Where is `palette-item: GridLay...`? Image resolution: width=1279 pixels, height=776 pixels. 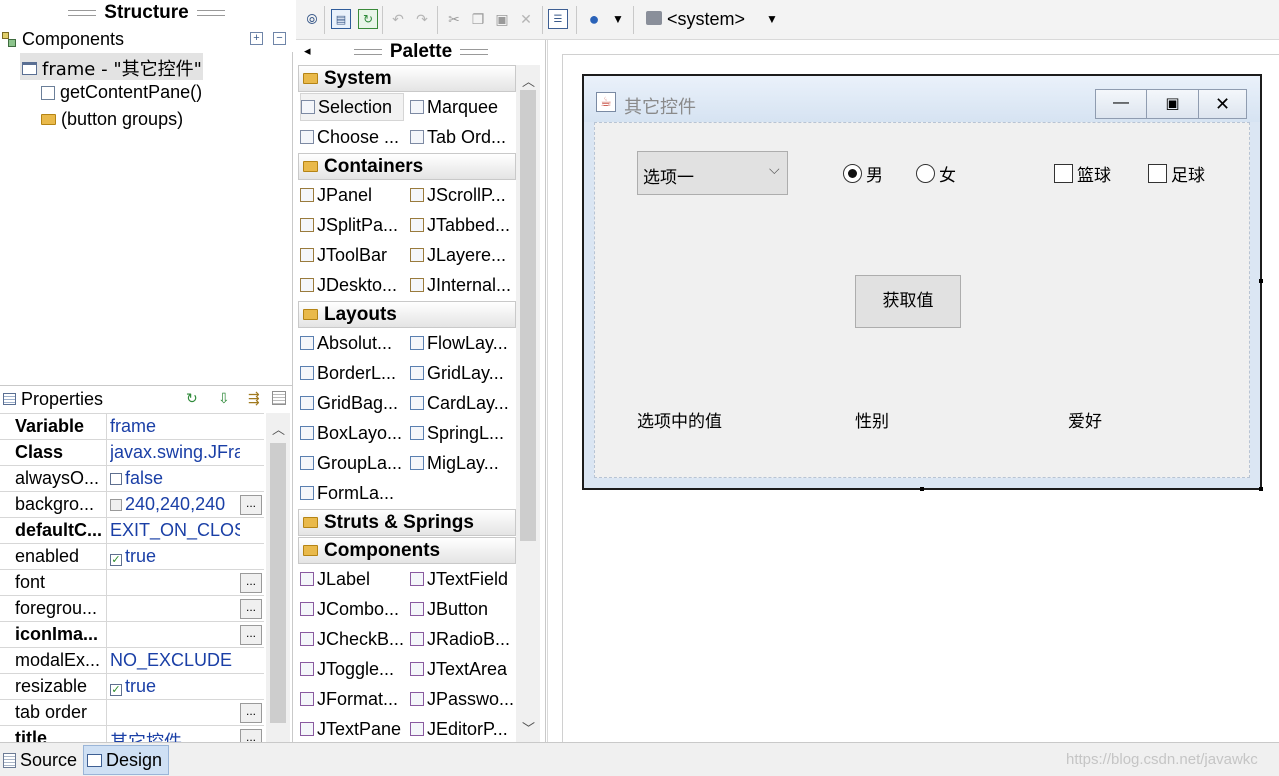
palette-item: GridLay... is located at coordinates (463, 373).